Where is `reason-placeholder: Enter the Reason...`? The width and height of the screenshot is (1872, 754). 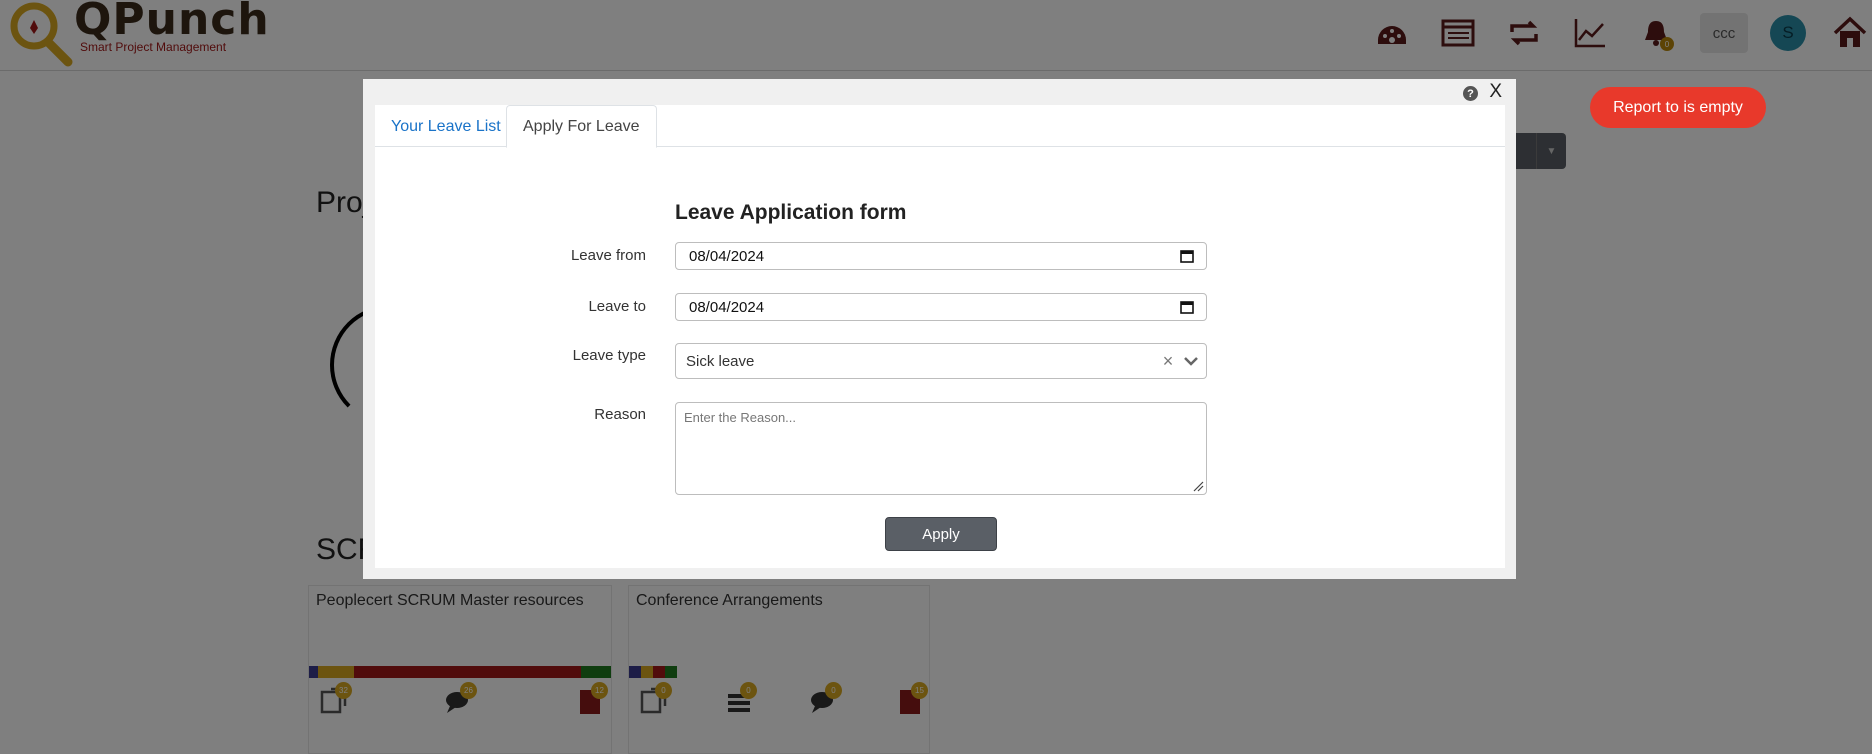 reason-placeholder: Enter the Reason... is located at coordinates (740, 417).